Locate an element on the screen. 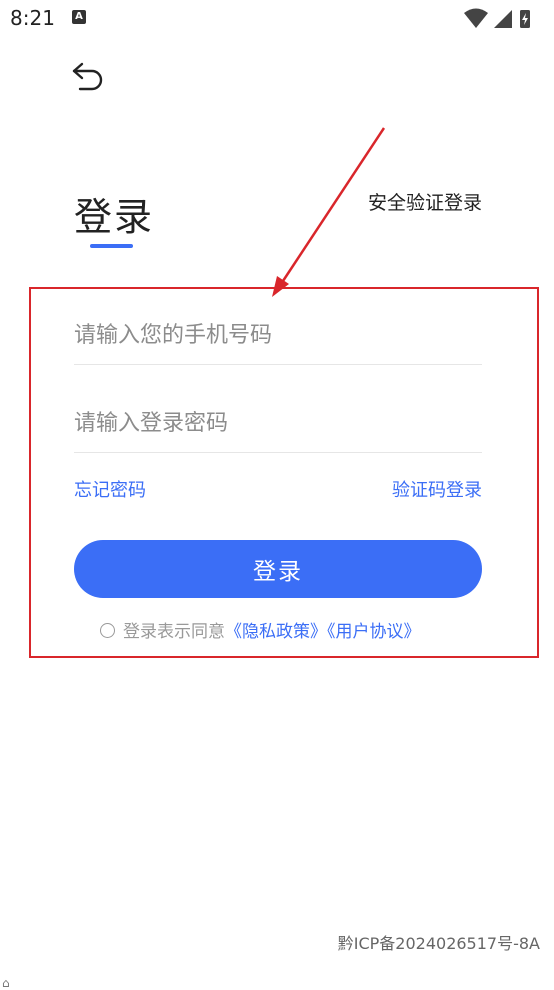 This screenshot has height=990, width=554. corner-mark: ⌂ is located at coordinates (6, 983).